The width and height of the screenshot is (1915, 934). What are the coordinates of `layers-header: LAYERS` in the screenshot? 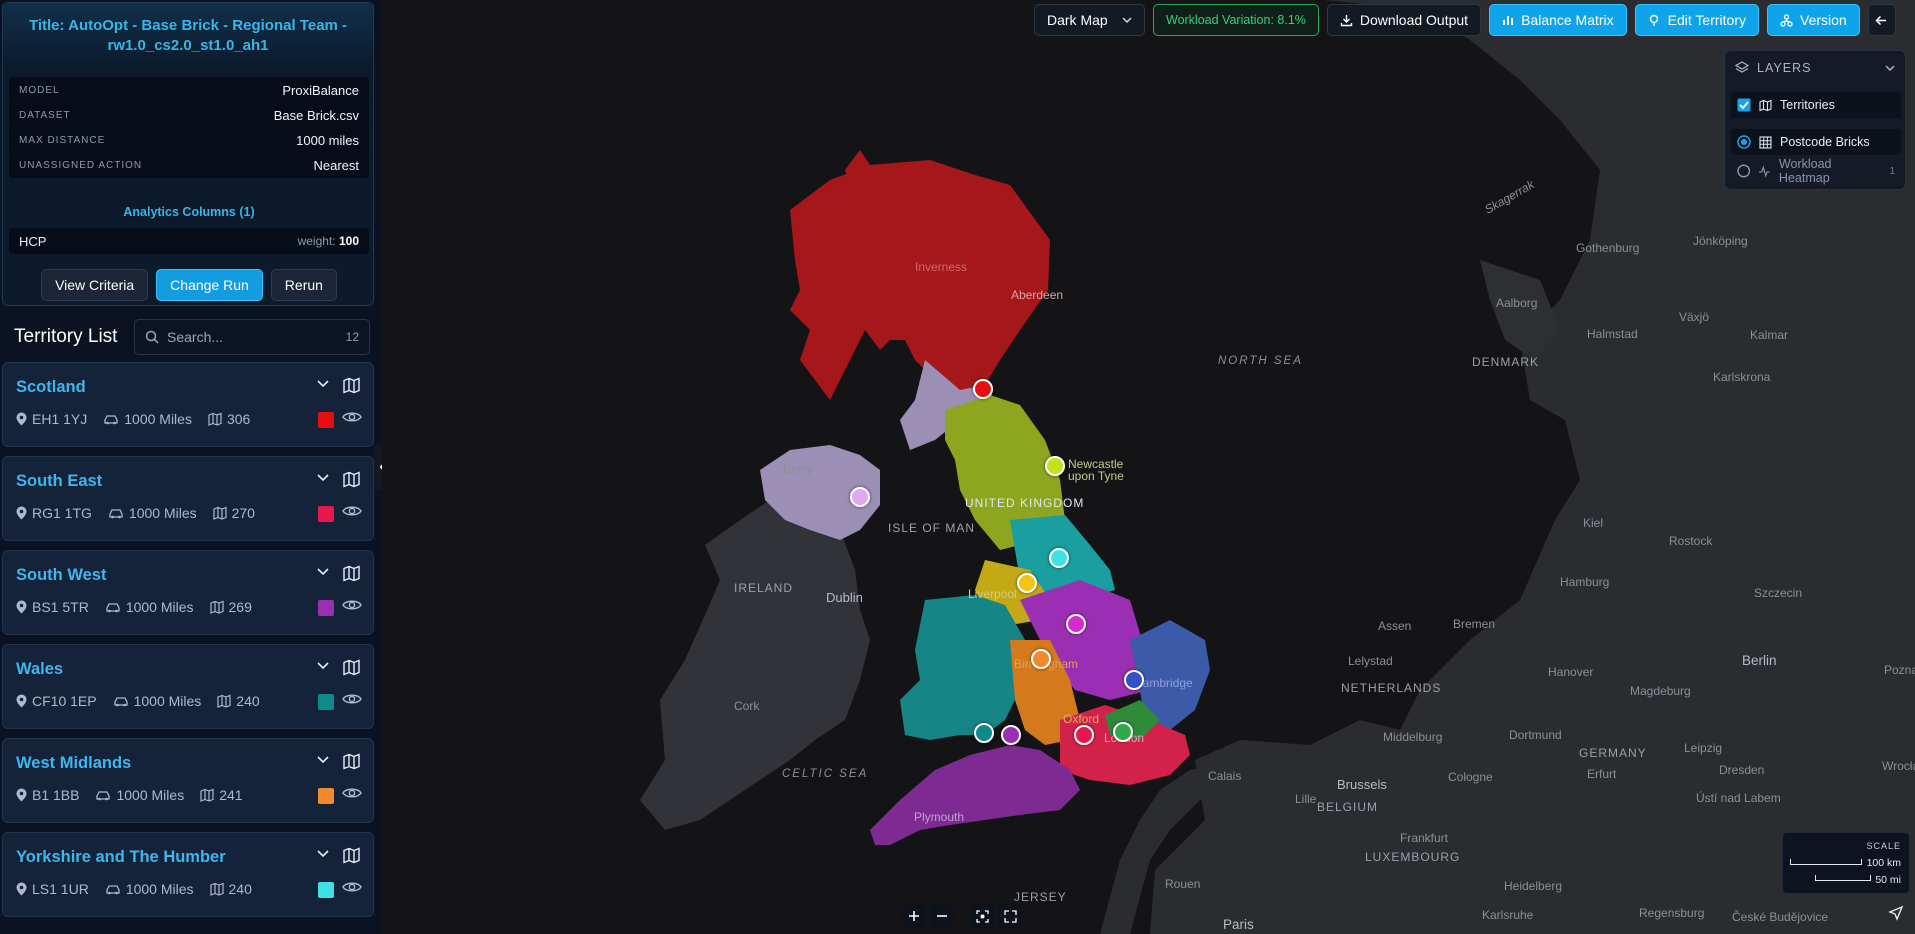 It's located at (1815, 68).